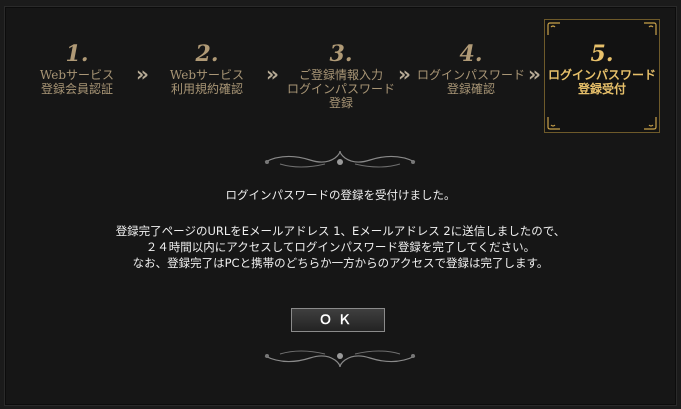  What do you see at coordinates (601, 82) in the screenshot?
I see `step-label: ログインパスワード 登録受付` at bounding box center [601, 82].